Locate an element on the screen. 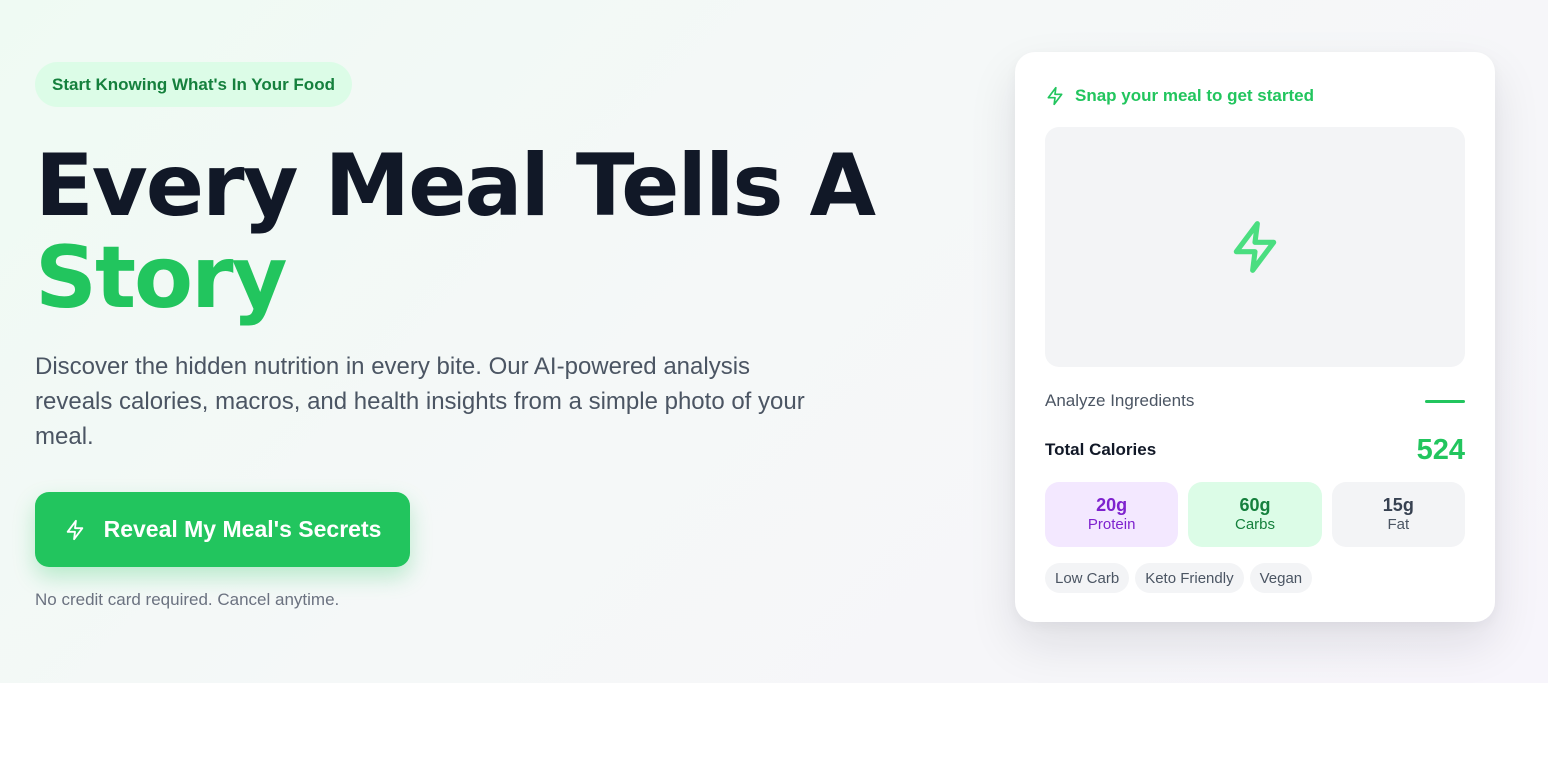 The height and width of the screenshot is (781, 1548). tag-low-carb: Low Carb is located at coordinates (1087, 578).